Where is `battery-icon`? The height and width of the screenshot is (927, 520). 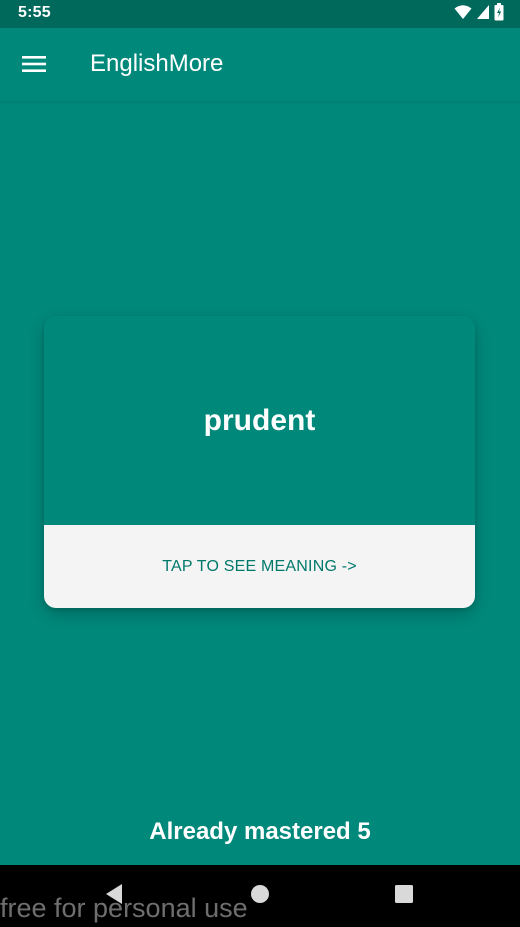
battery-icon is located at coordinates (499, 14).